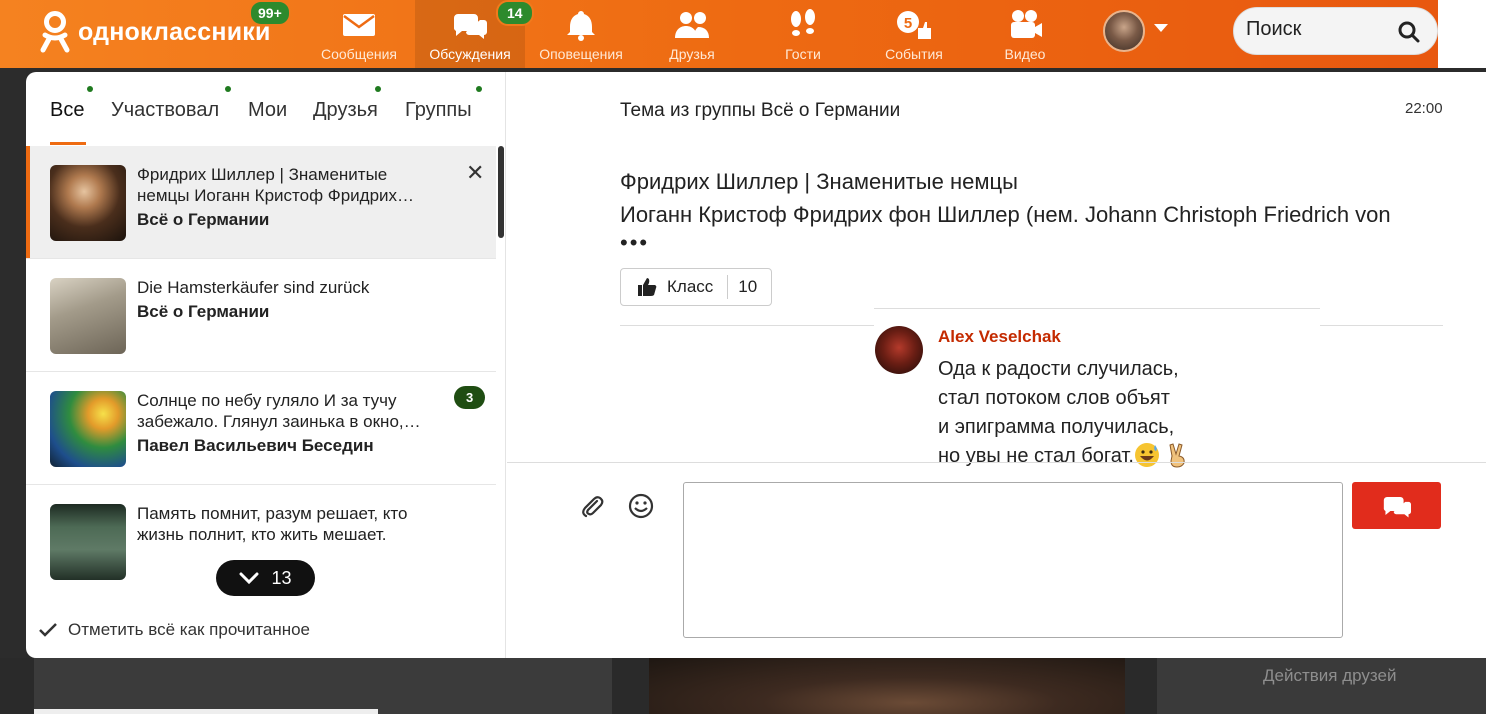 This screenshot has width=1486, height=714. Describe the element at coordinates (206, 711) in the screenshot. I see `feed-card-edge` at that location.